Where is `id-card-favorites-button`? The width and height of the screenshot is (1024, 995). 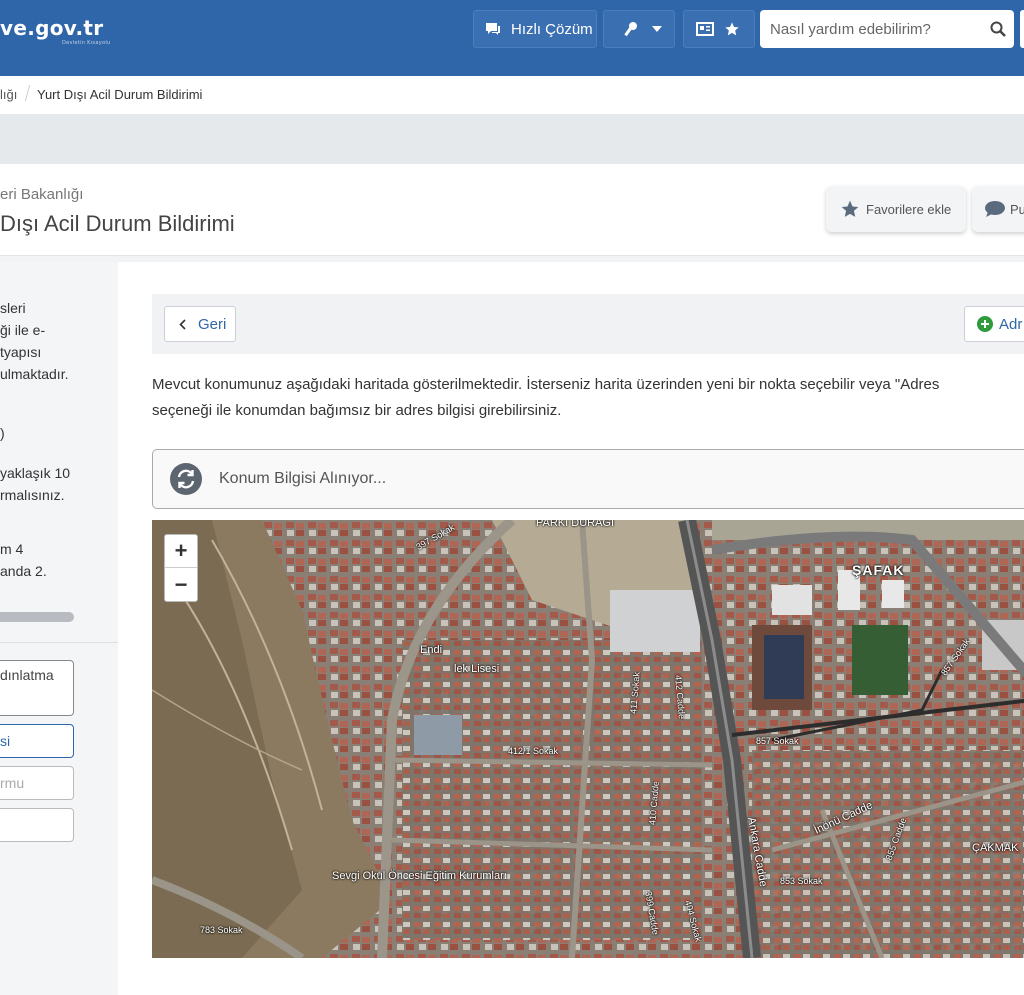 id-card-favorites-button is located at coordinates (719, 29).